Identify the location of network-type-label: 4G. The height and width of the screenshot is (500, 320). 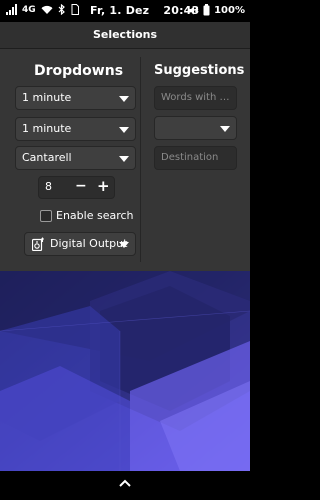
(29, 9).